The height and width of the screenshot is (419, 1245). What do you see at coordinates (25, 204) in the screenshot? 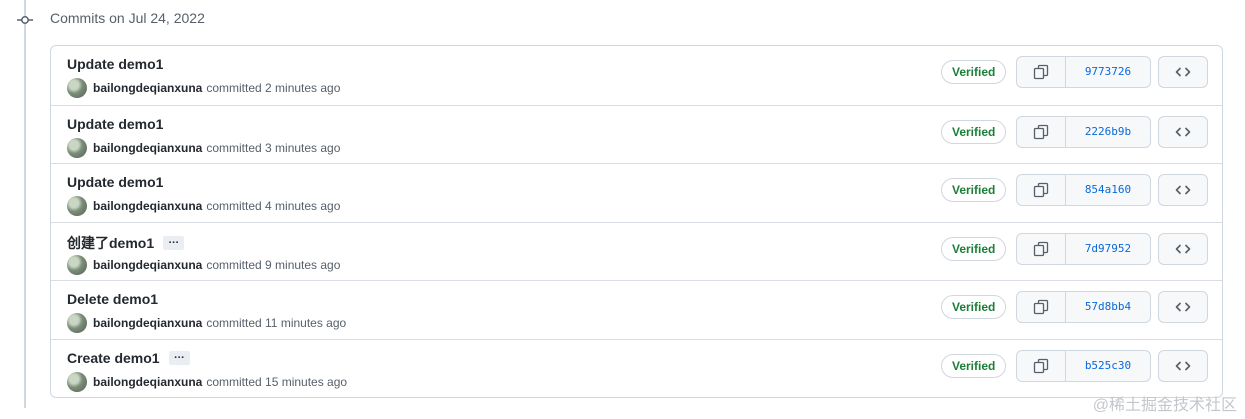
I see `timeline-line` at bounding box center [25, 204].